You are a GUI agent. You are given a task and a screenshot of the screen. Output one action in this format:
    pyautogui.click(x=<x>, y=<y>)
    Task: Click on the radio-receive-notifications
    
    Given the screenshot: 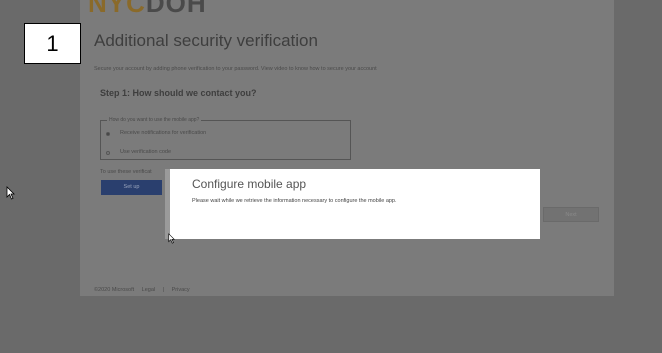 What is the action you would take?
    pyautogui.click(x=108, y=134)
    